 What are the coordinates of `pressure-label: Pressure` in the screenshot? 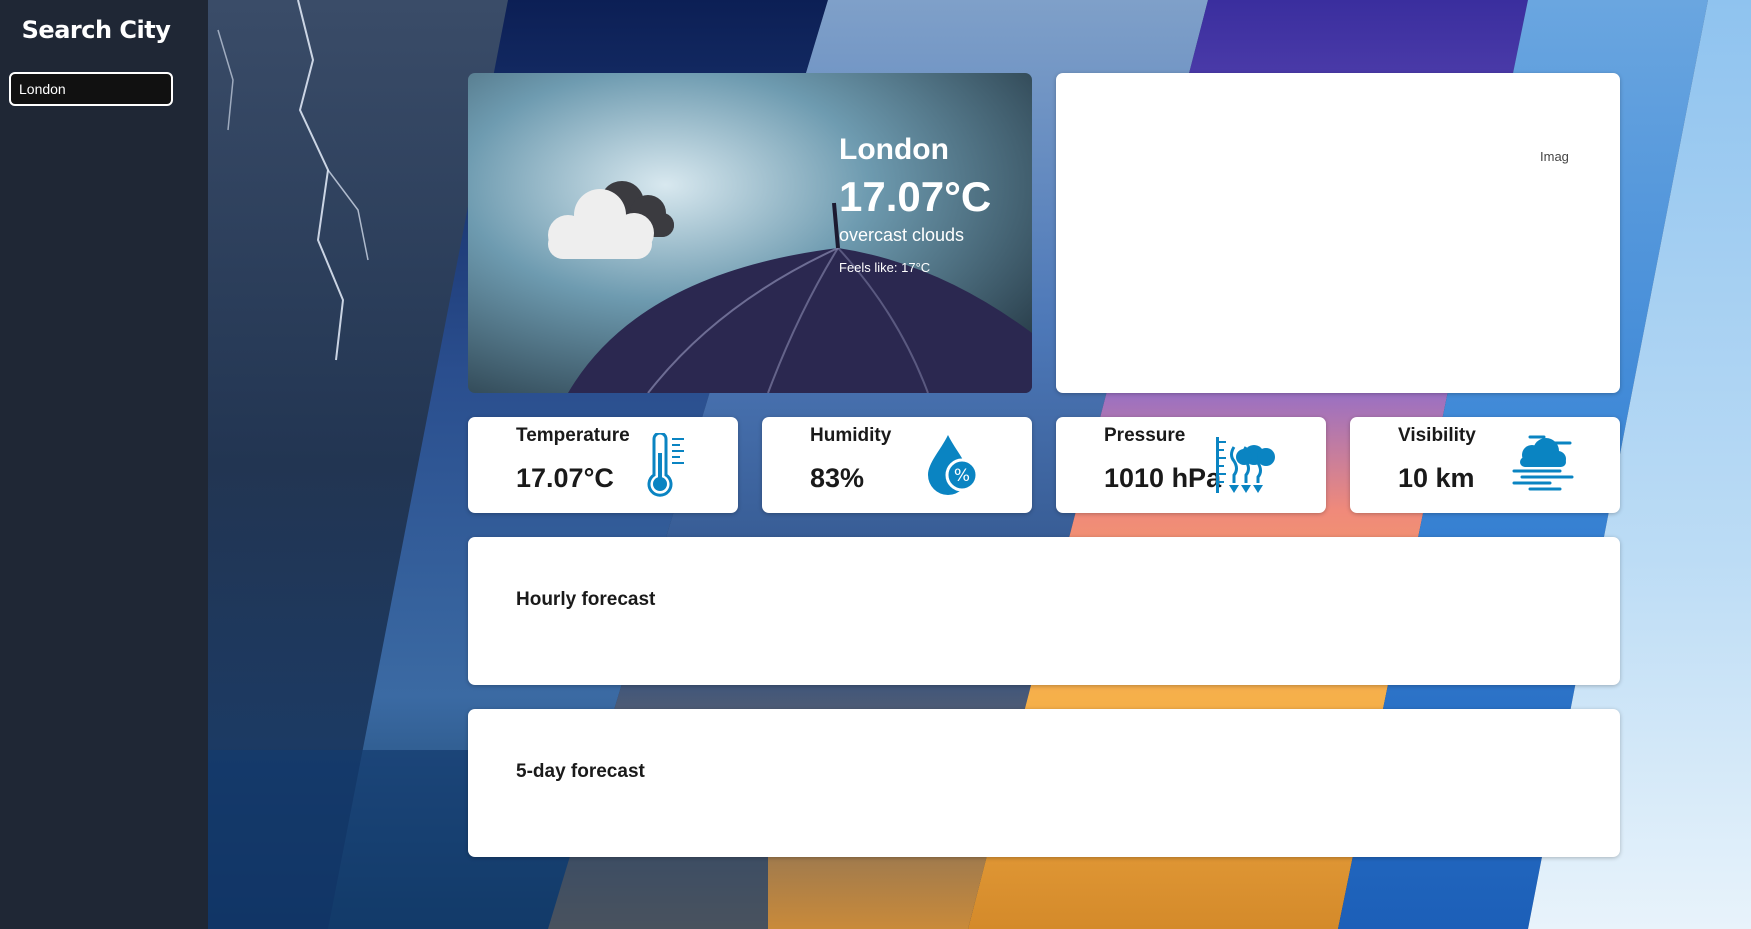 It's located at (1145, 435).